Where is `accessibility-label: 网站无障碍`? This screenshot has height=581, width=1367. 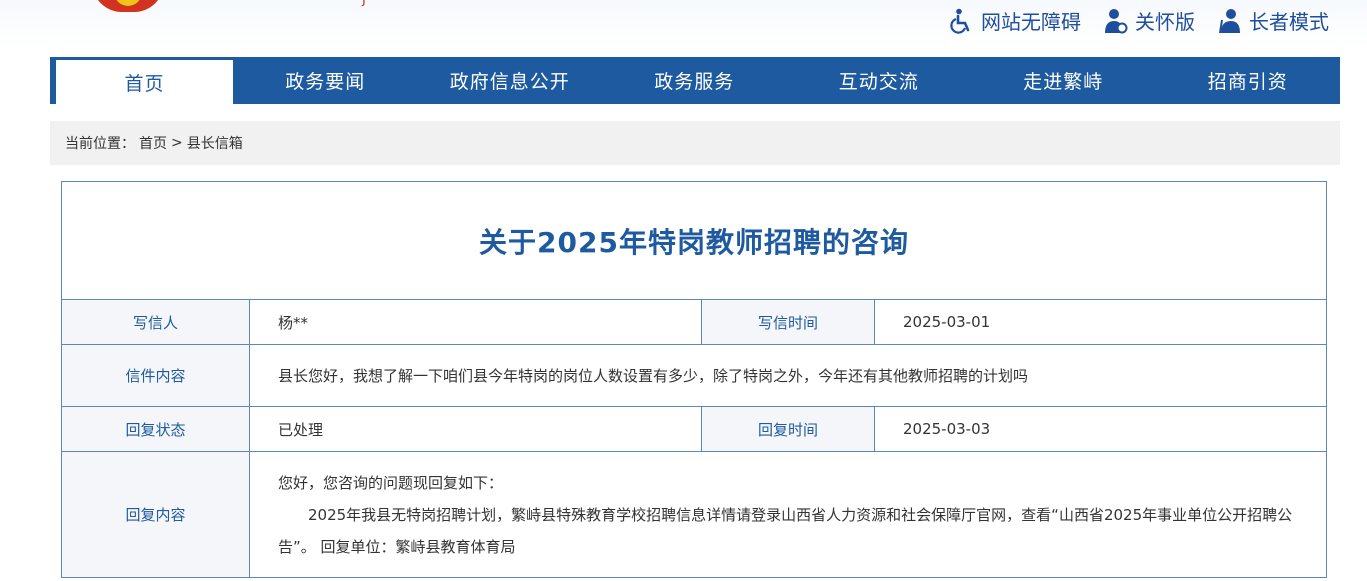
accessibility-label: 网站无障碍 is located at coordinates (1031, 22).